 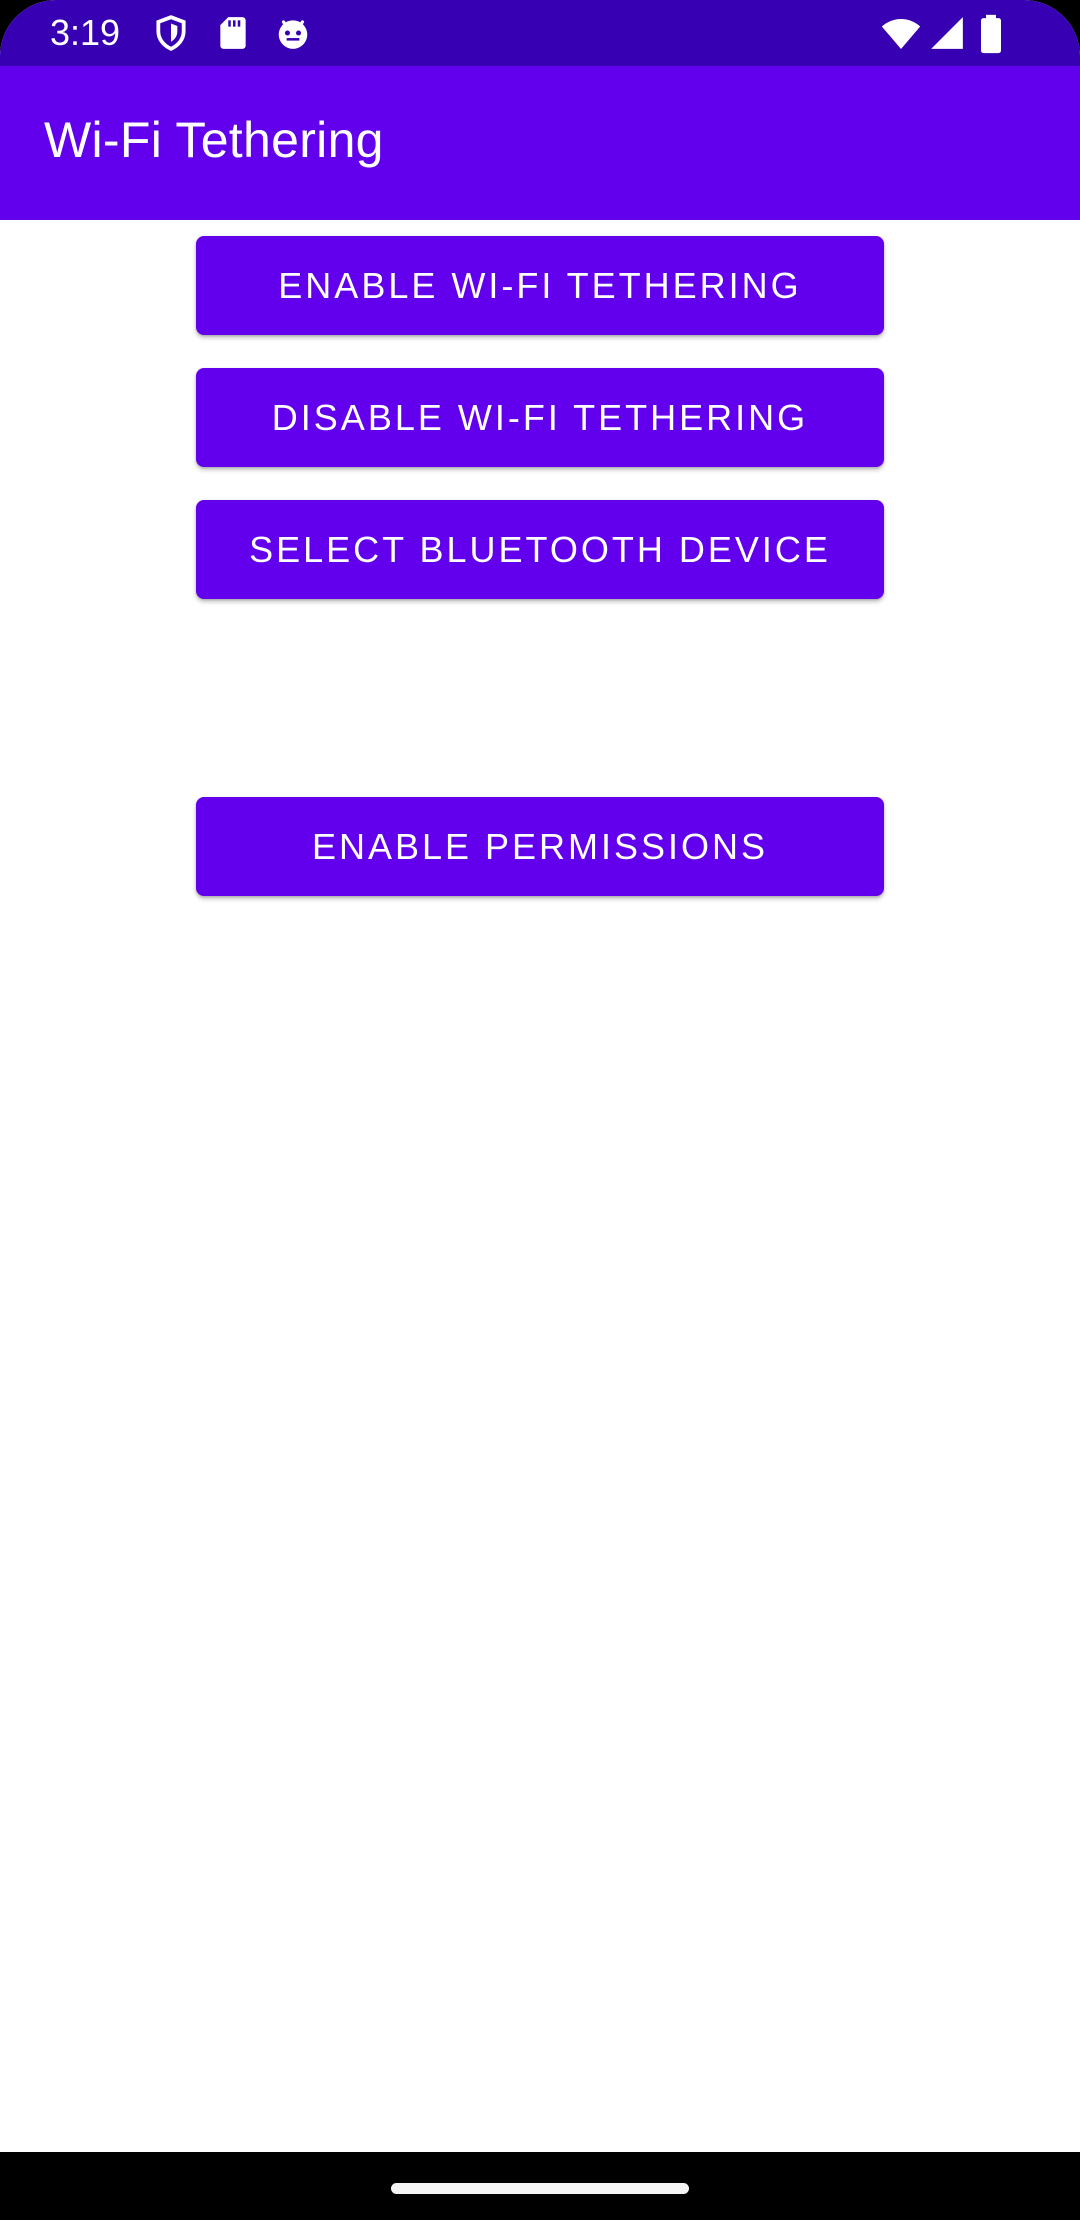 I want to click on android-face-icon, so click(x=293, y=33).